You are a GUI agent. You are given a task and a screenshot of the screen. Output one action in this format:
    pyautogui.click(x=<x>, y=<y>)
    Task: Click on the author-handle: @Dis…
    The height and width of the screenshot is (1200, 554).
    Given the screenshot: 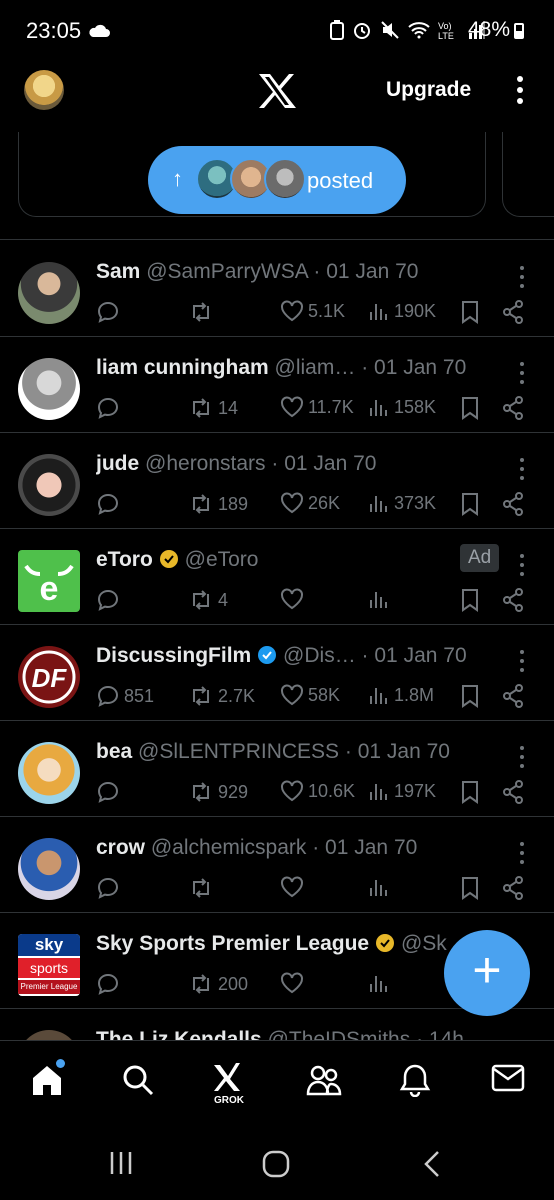 What is the action you would take?
    pyautogui.click(x=319, y=655)
    